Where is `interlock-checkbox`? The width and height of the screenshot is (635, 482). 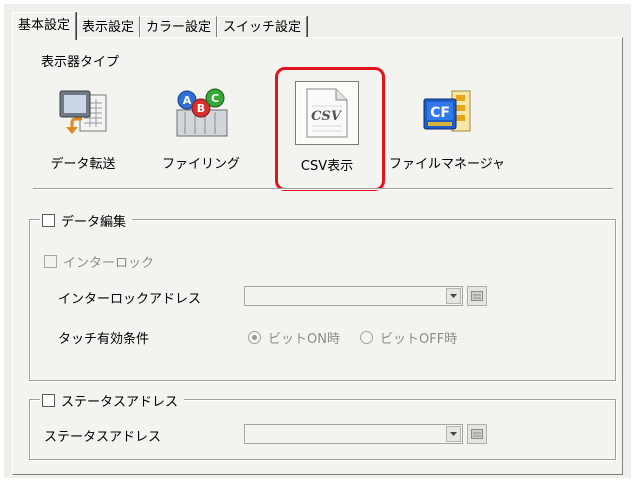
interlock-checkbox is located at coordinates (50, 261).